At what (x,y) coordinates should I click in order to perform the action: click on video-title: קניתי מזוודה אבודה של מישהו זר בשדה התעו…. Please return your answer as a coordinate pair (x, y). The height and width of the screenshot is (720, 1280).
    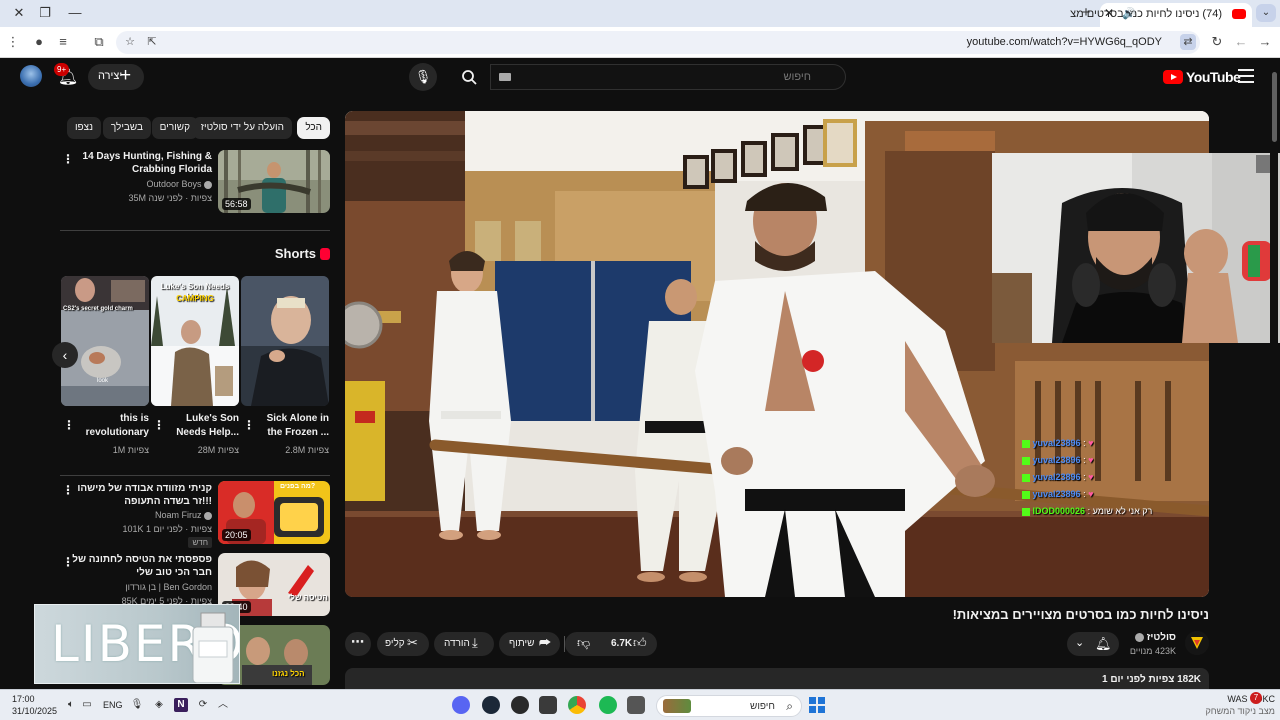
    Looking at the image, I should click on (142, 495).